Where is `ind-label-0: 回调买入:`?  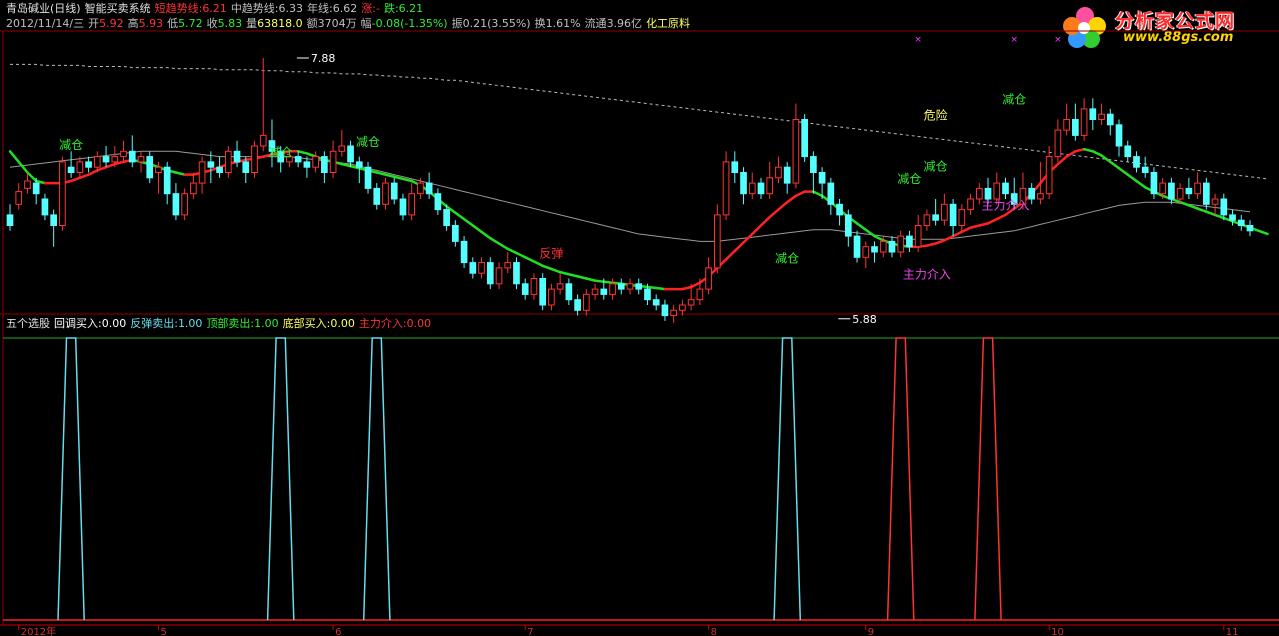 ind-label-0: 回调买入: is located at coordinates (78, 323).